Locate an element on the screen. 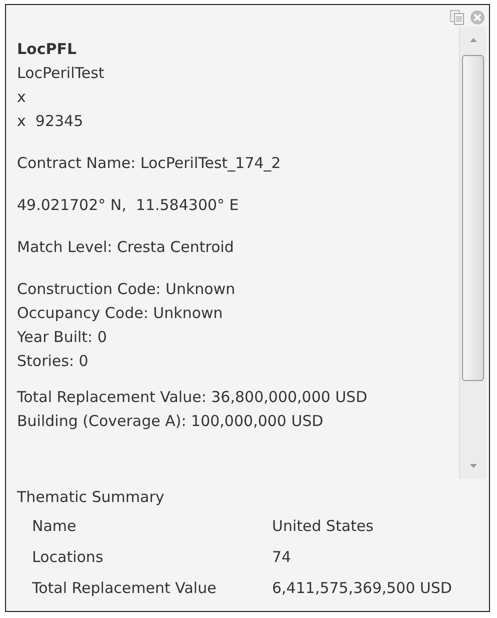 This screenshot has width=497, height=618. location-title: LocPFL is located at coordinates (47, 49).